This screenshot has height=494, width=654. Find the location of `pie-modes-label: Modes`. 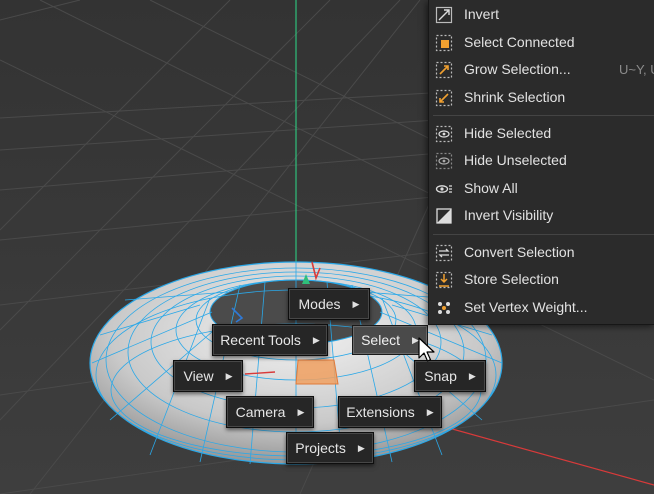

pie-modes-label: Modes is located at coordinates (319, 304).